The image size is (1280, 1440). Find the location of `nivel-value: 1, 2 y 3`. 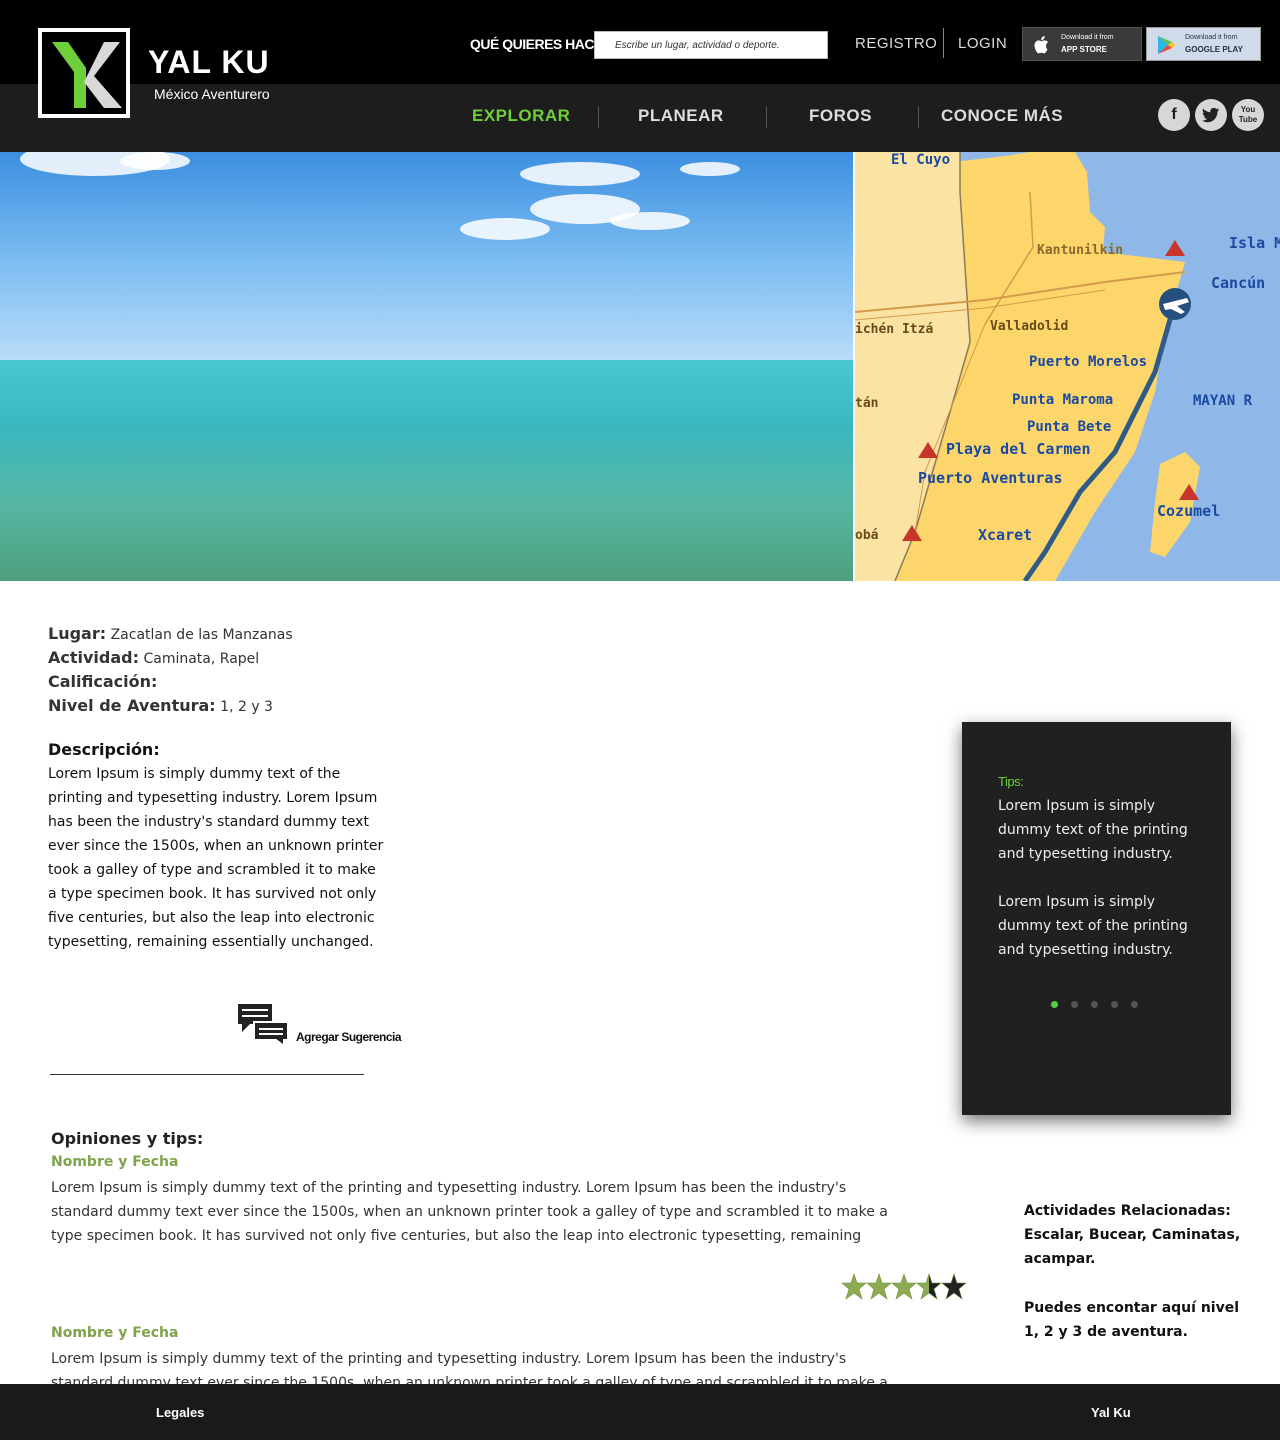

nivel-value: 1, 2 y 3 is located at coordinates (246, 707).